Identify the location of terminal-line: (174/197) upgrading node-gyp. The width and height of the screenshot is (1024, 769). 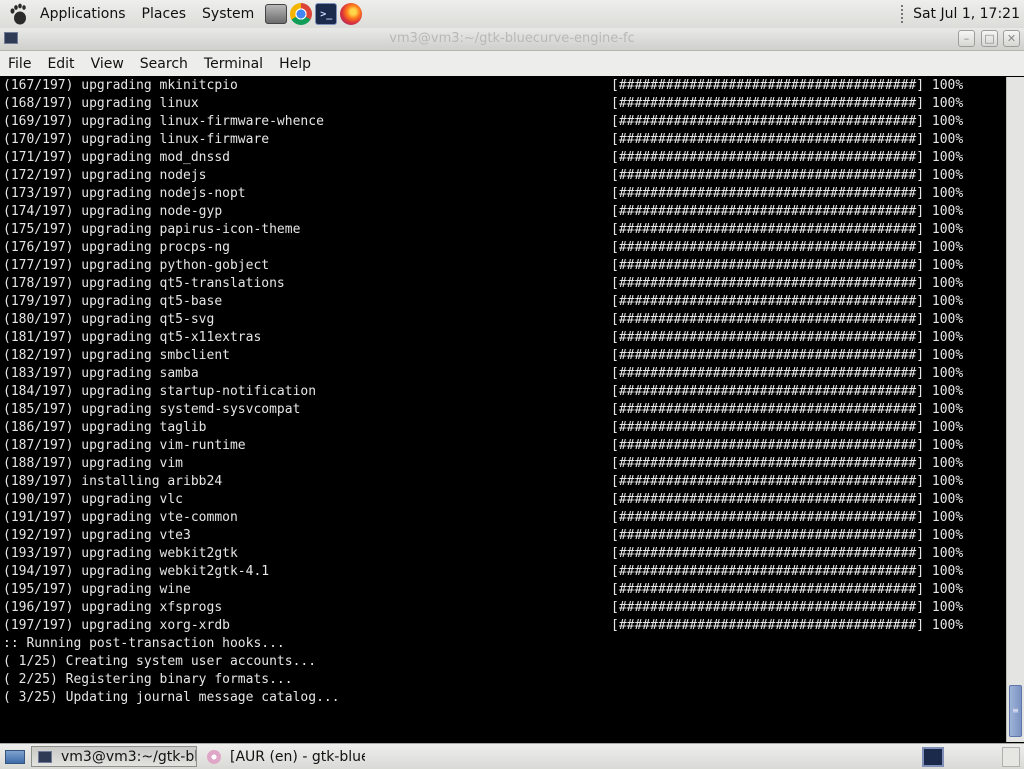
(113, 211).